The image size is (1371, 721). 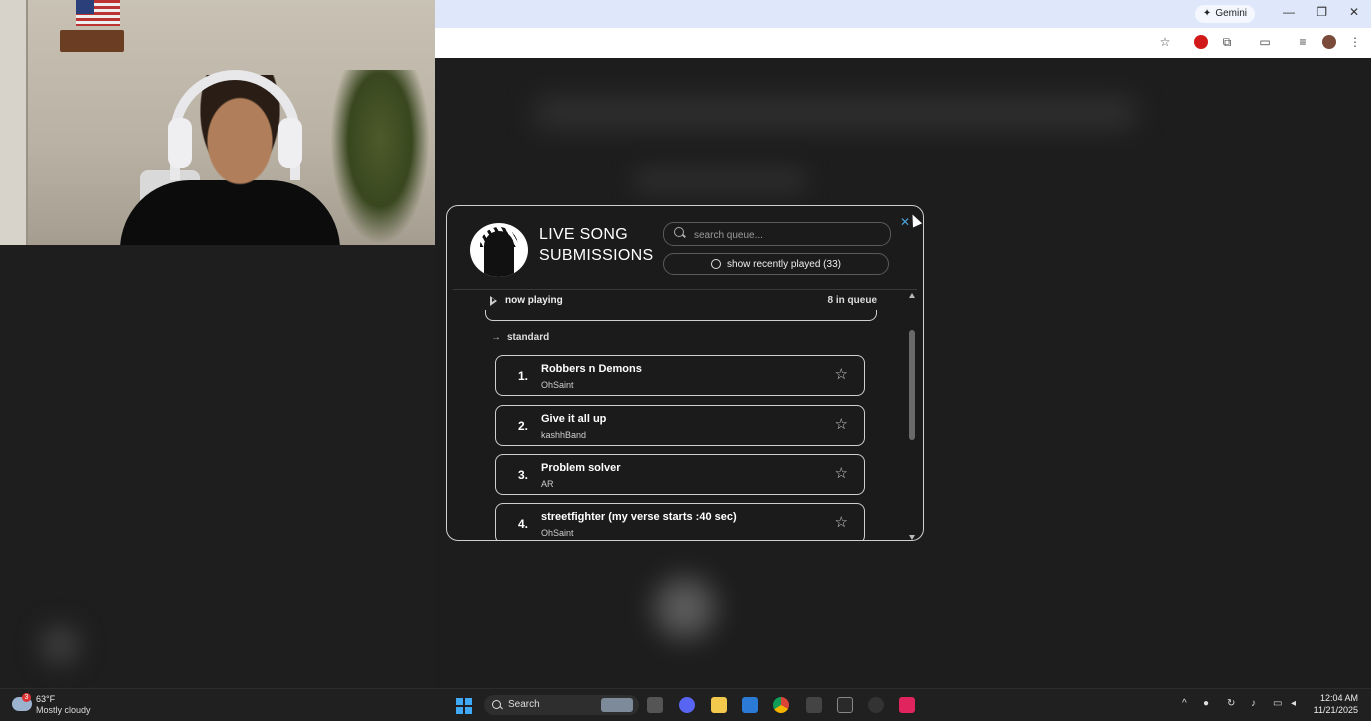 I want to click on song-artist: kashhBand, so click(x=564, y=435).